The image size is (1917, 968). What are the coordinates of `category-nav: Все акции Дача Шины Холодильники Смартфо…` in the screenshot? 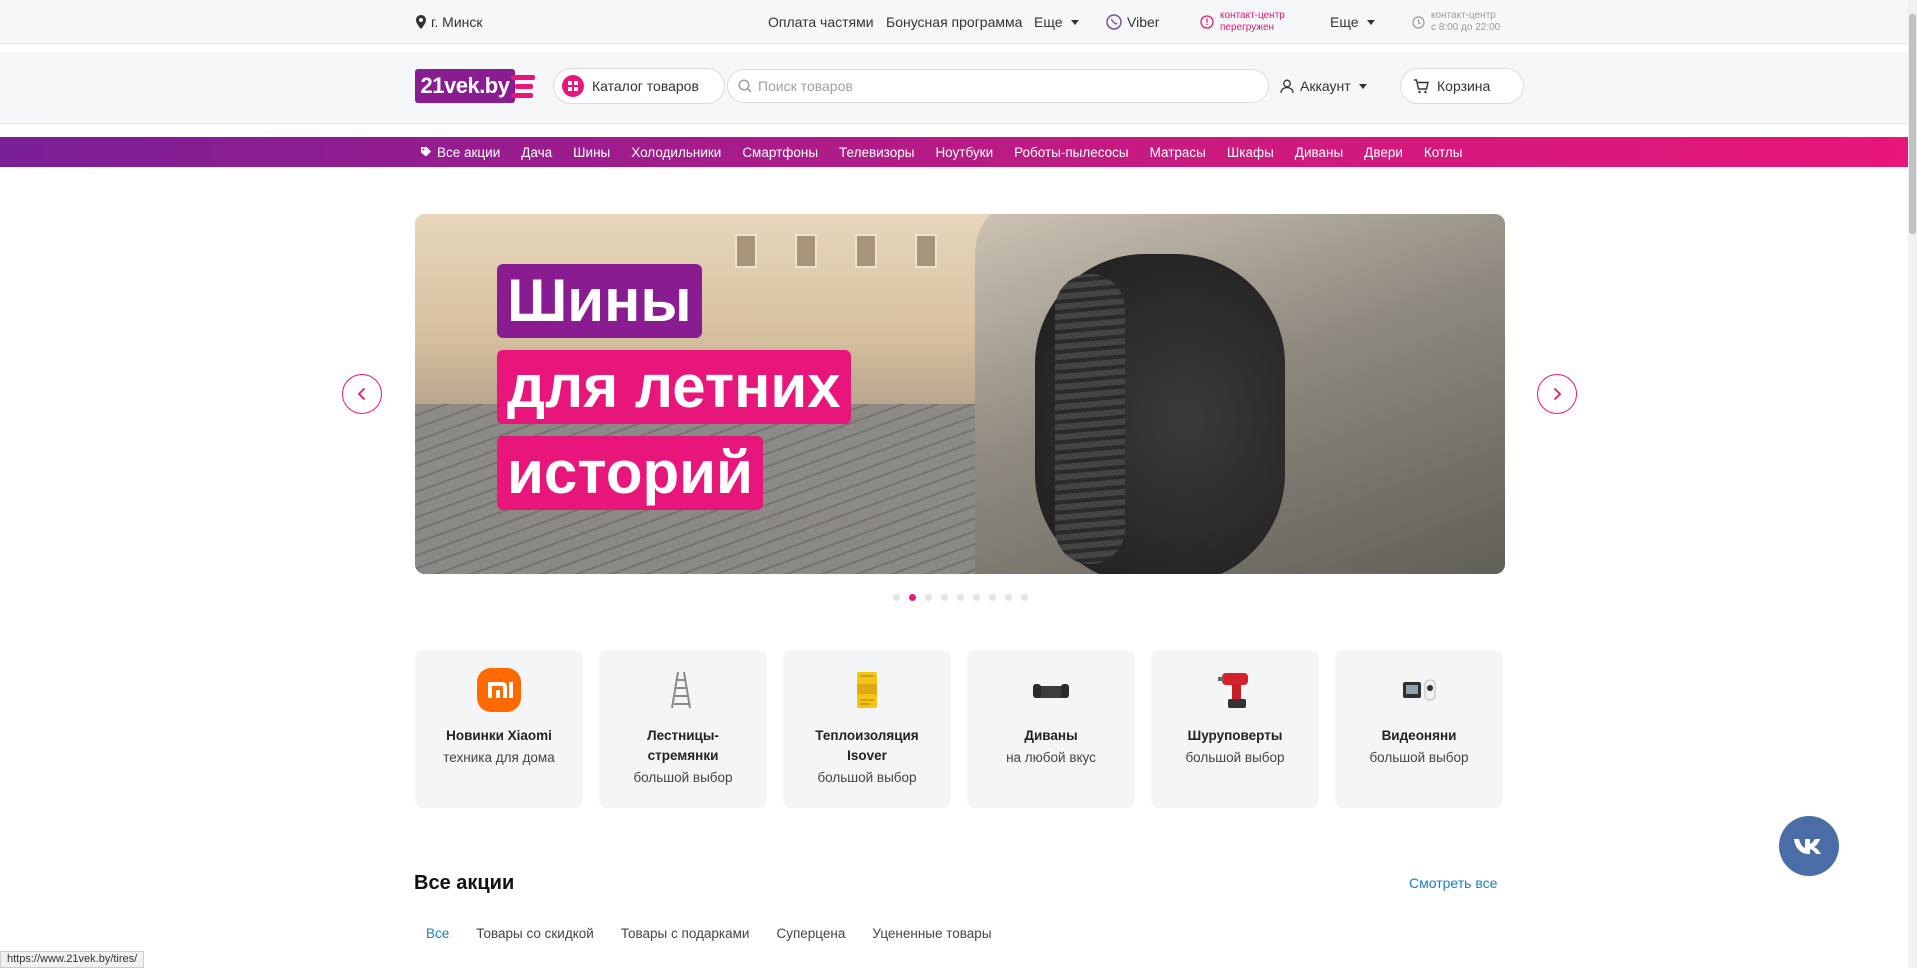 It's located at (954, 152).